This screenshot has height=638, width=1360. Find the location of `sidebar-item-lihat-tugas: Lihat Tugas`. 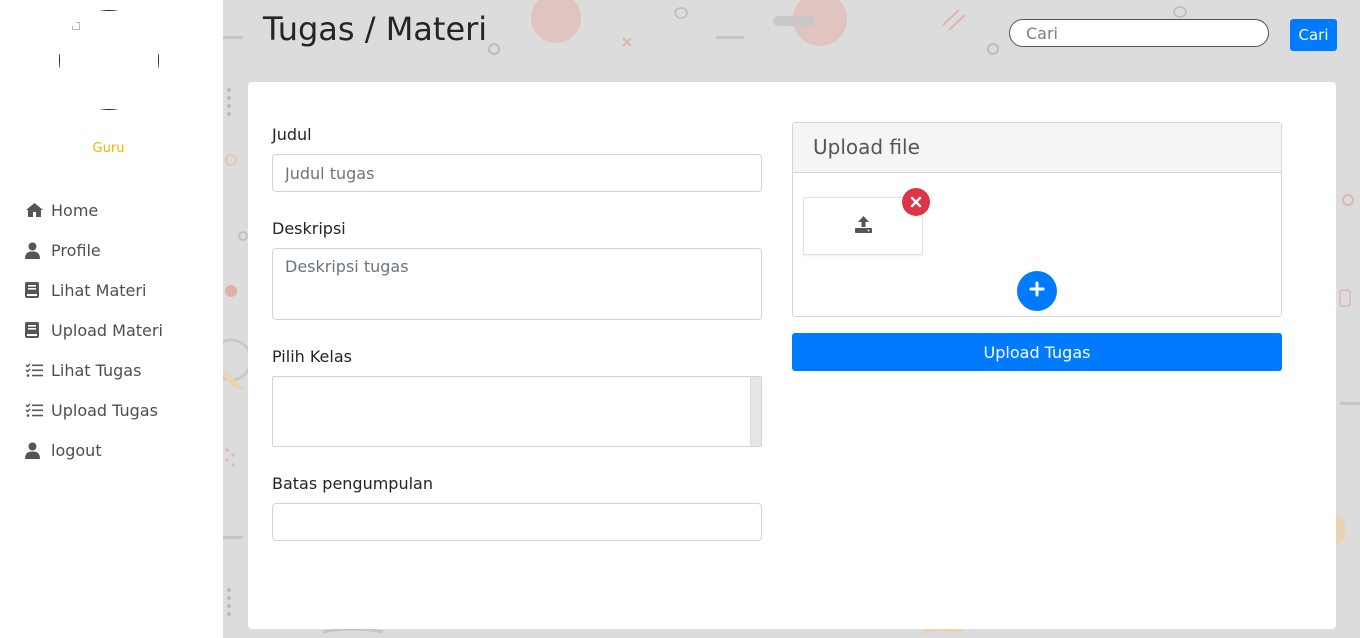

sidebar-item-lihat-tugas: Lihat Tugas is located at coordinates (94, 370).